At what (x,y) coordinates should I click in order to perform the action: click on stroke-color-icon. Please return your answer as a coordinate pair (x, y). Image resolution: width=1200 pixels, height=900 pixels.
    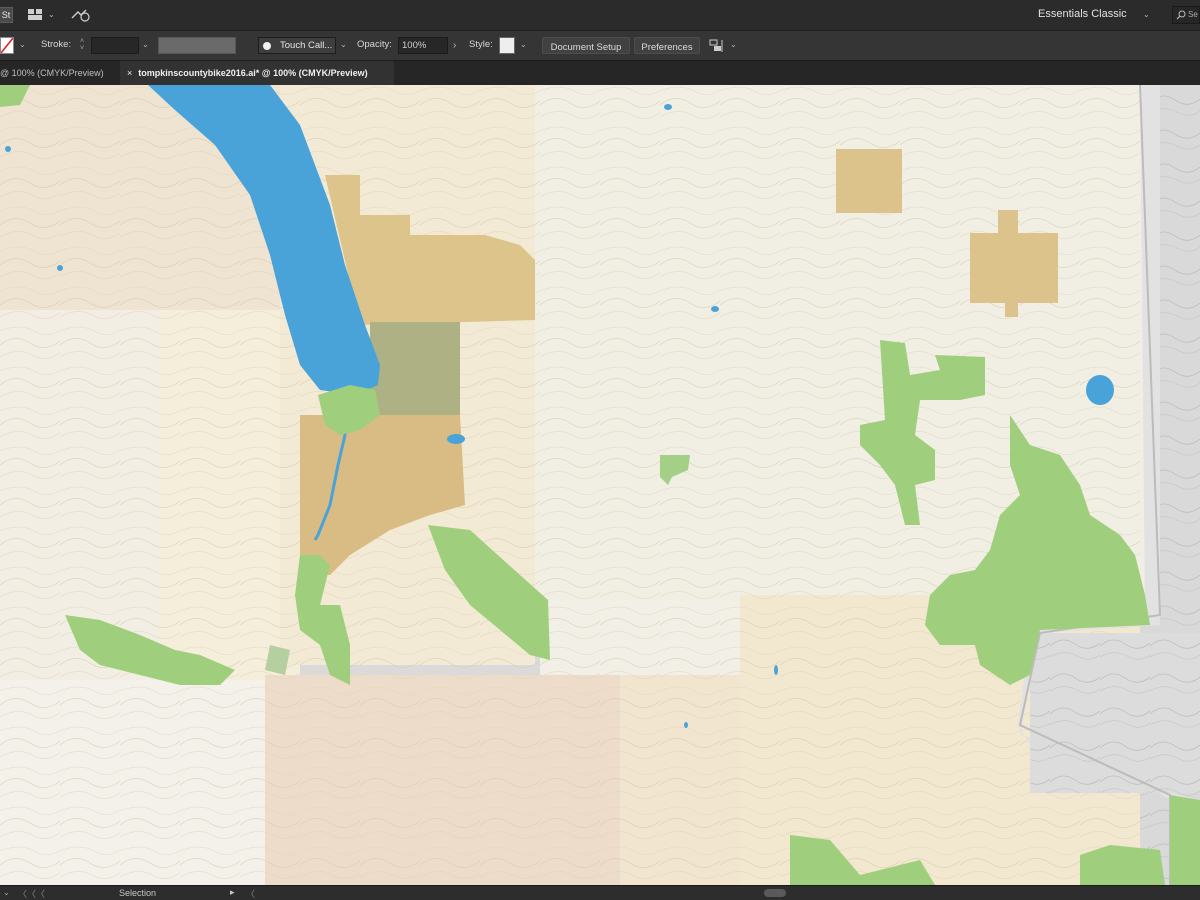
    Looking at the image, I should click on (7, 45).